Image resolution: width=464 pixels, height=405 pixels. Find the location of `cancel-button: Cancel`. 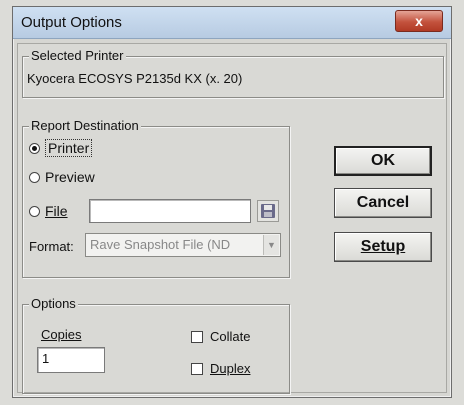

cancel-button: Cancel is located at coordinates (383, 203).